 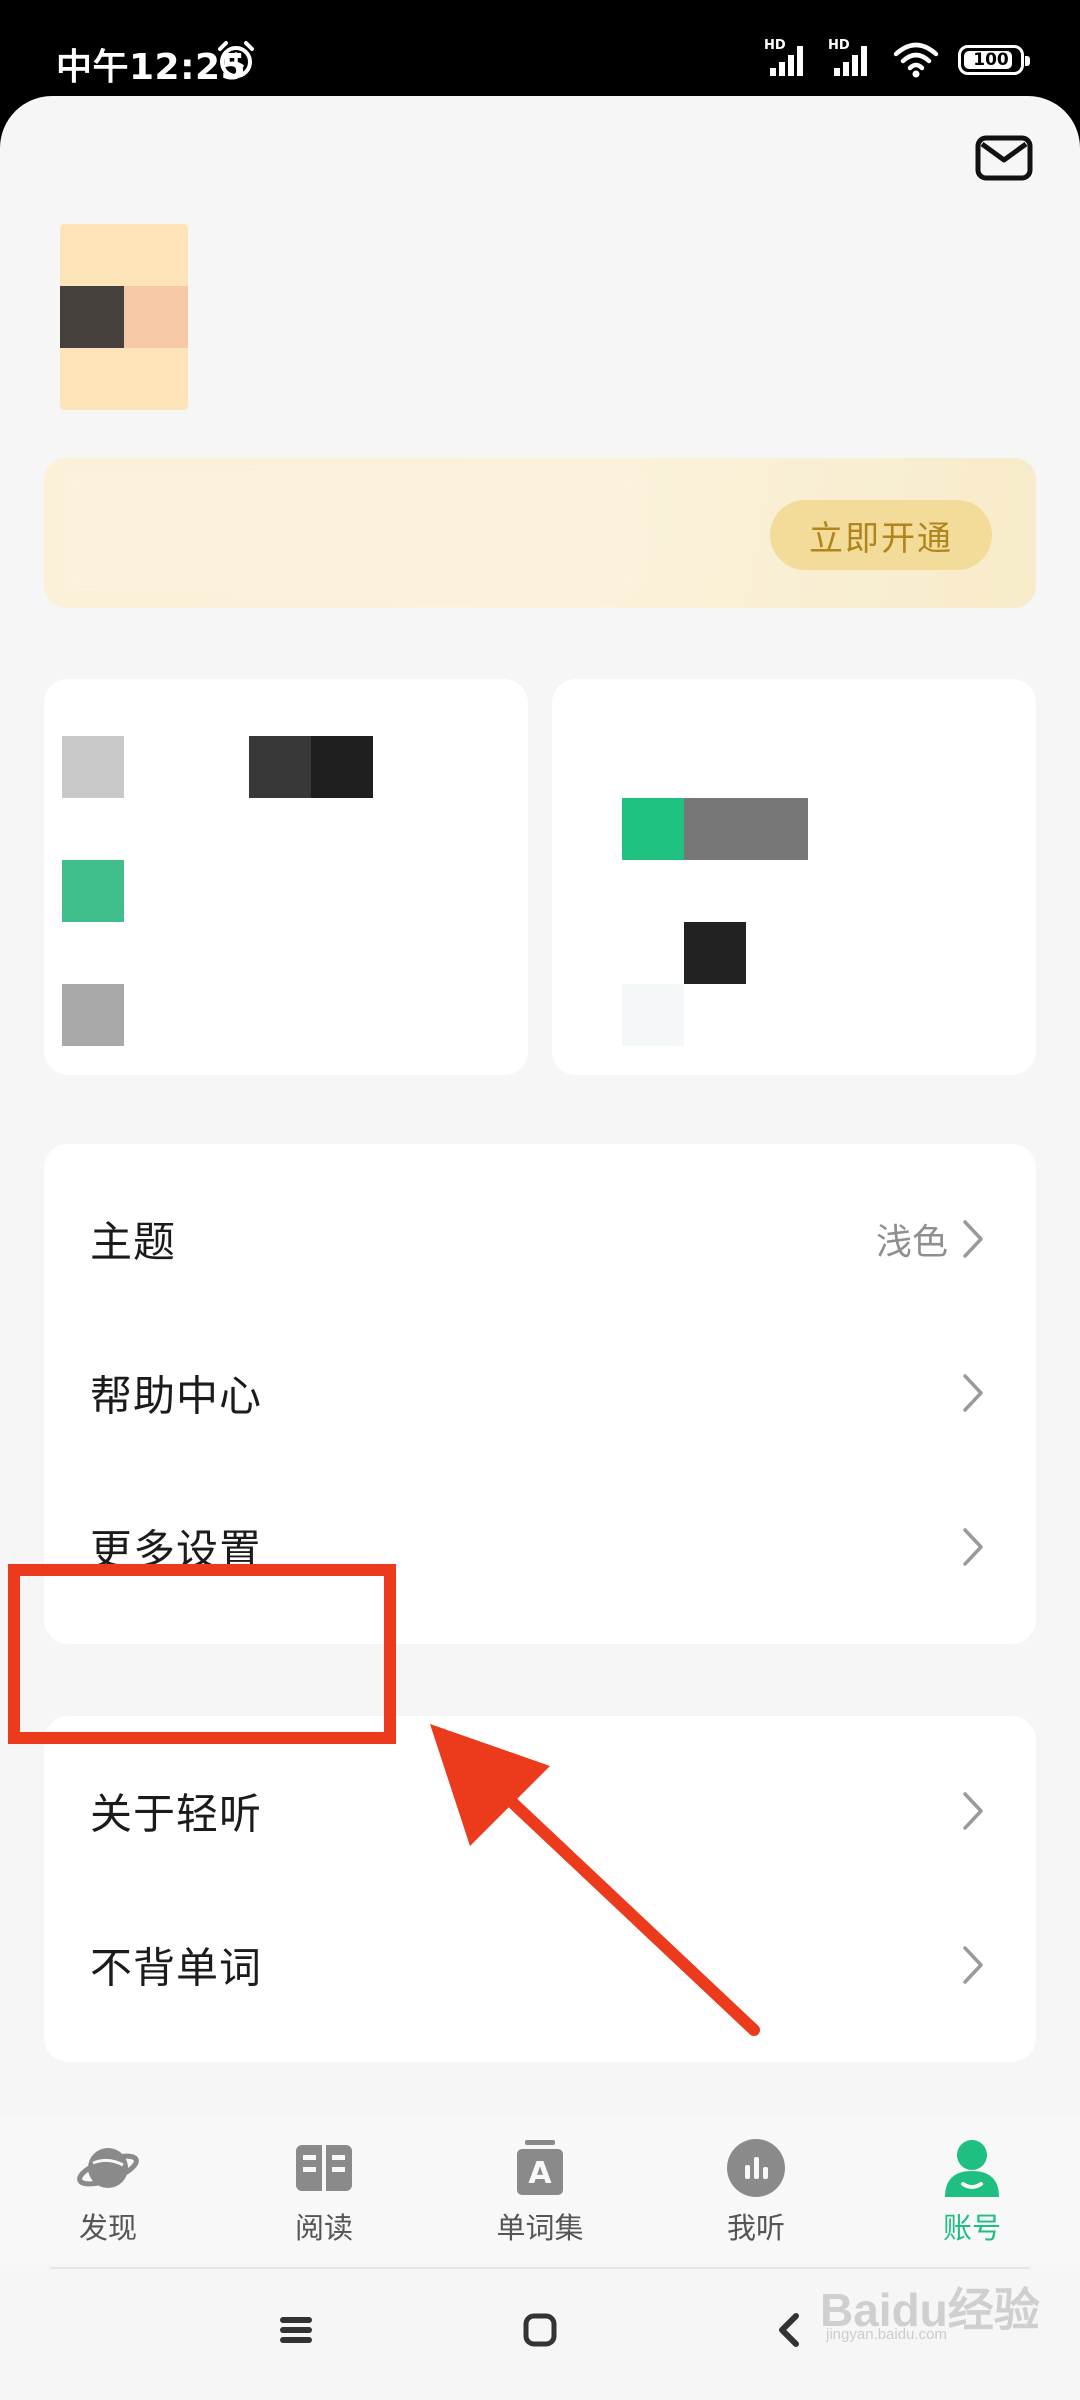 I want to click on theme-value: 浅色, so click(x=911, y=1242).